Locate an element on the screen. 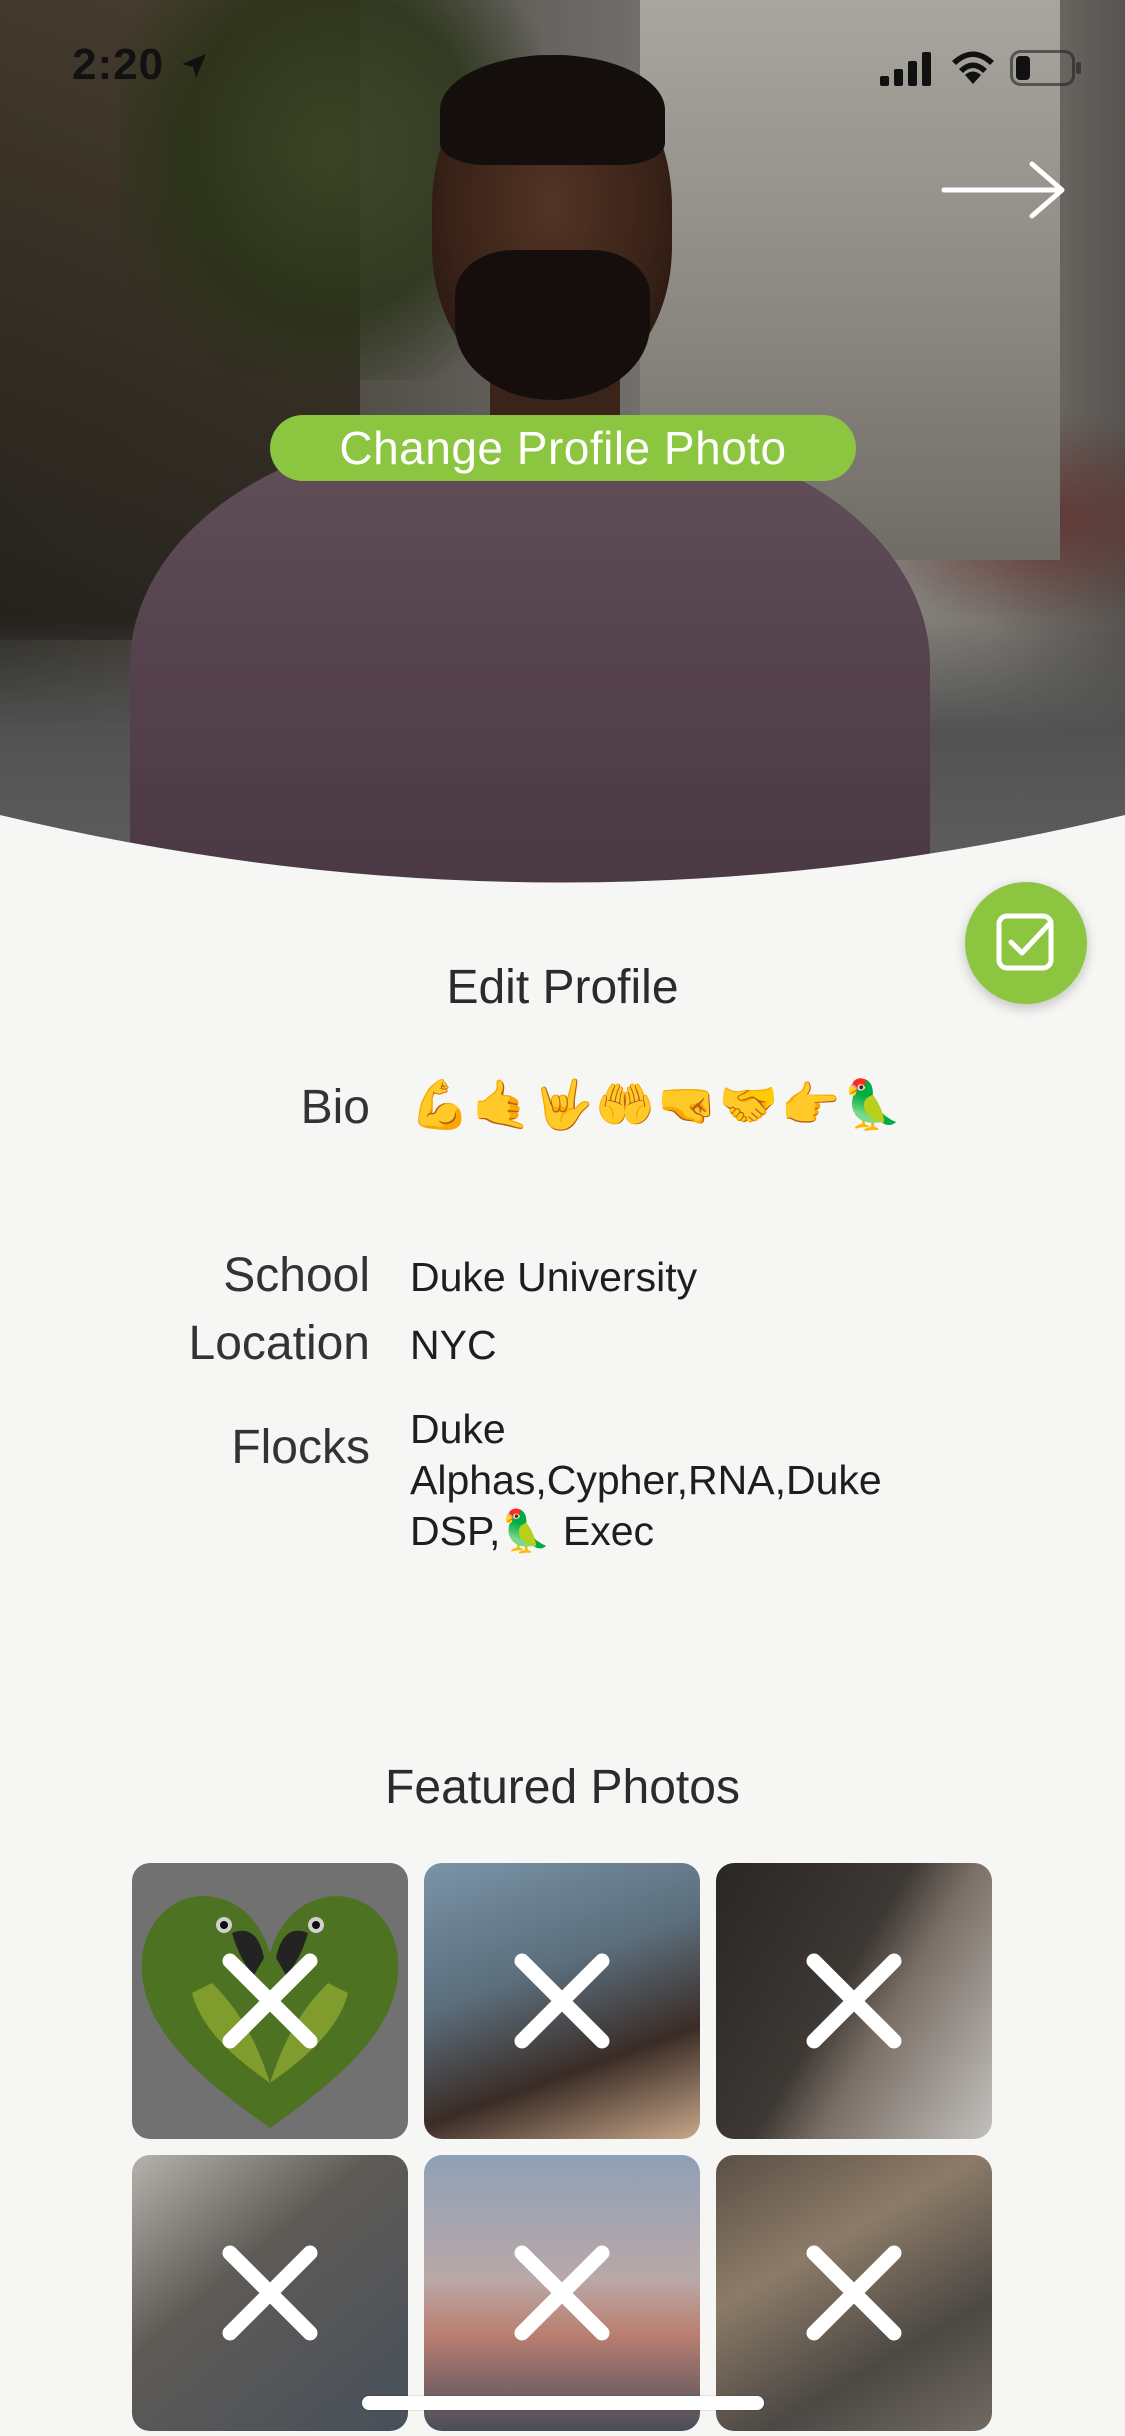 The height and width of the screenshot is (2436, 1125). location-label: Location is located at coordinates (279, 1343).